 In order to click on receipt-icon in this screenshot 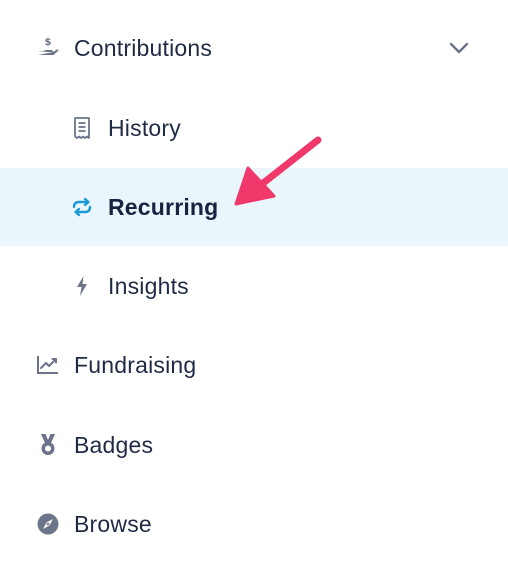, I will do `click(82, 128)`.